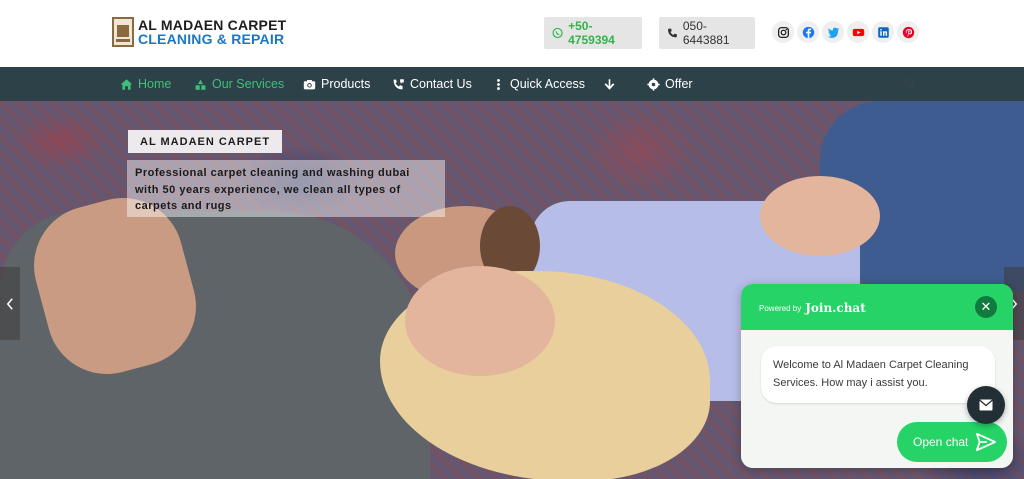 The height and width of the screenshot is (479, 1024). What do you see at coordinates (309, 84) in the screenshot?
I see `camera-icon` at bounding box center [309, 84].